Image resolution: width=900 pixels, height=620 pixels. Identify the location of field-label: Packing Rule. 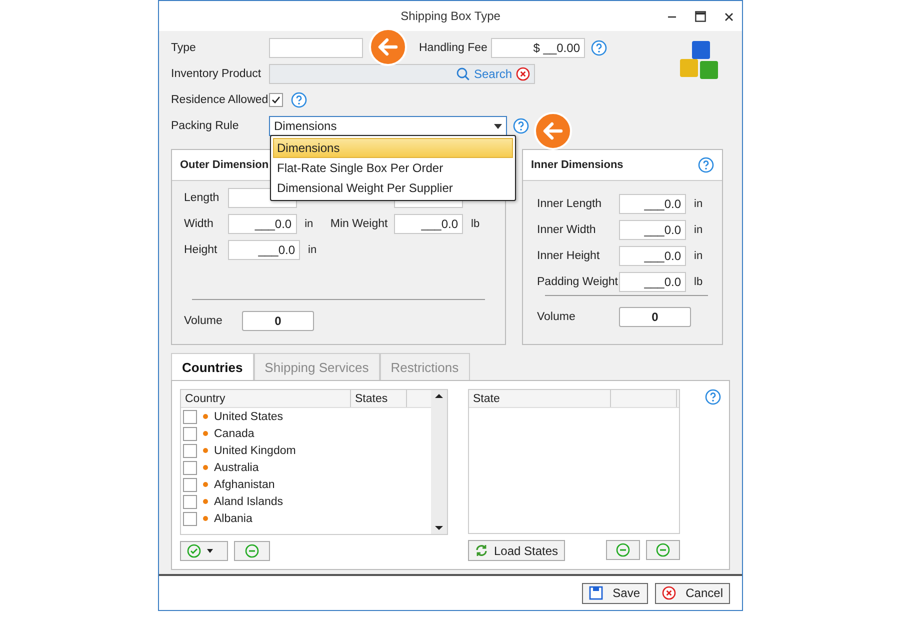
(205, 126).